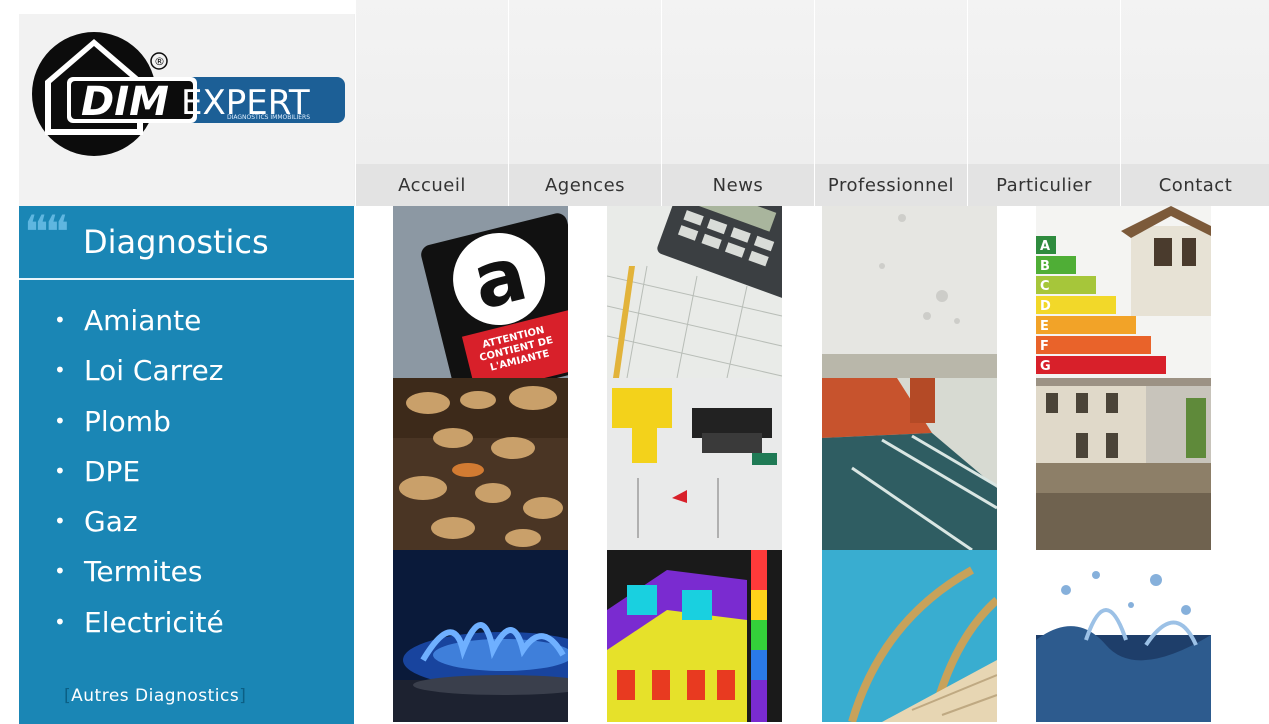 The height and width of the screenshot is (724, 1269). I want to click on diagnostic-amiante: • Amiante, so click(139, 325).